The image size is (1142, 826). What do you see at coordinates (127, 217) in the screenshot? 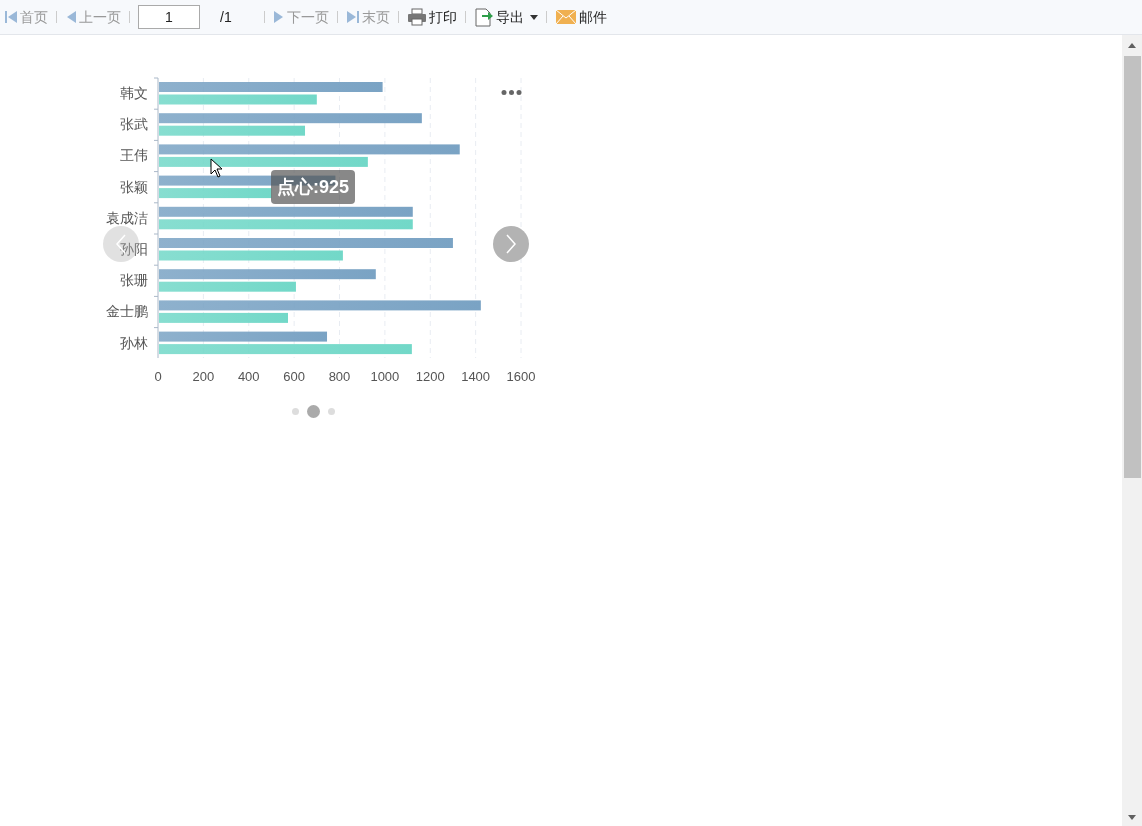
I see `category-label: 袁成洁` at bounding box center [127, 217].